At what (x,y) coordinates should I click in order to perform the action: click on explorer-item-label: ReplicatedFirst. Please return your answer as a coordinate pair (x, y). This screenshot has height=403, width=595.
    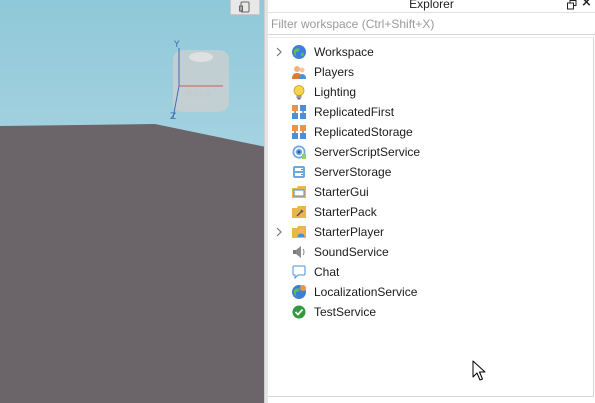
    Looking at the image, I should click on (354, 112).